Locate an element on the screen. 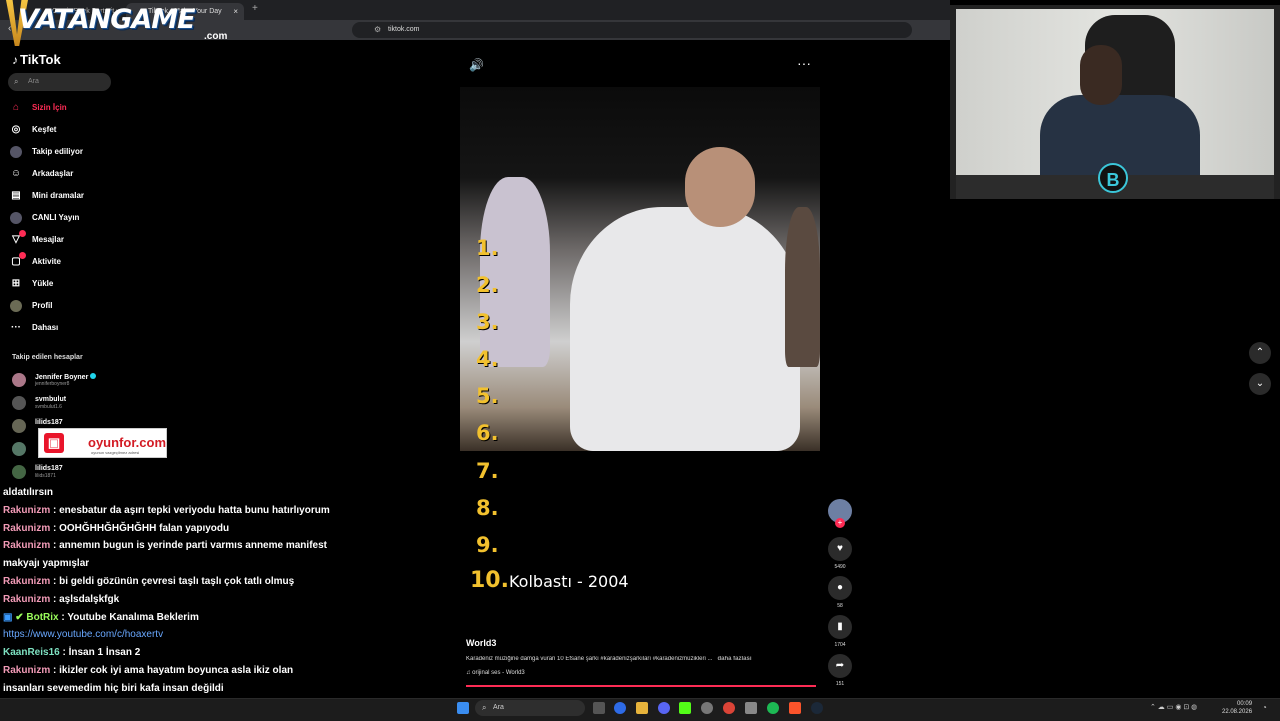  sidebar-item-upload: ⊞ Yükle is located at coordinates (32, 284).